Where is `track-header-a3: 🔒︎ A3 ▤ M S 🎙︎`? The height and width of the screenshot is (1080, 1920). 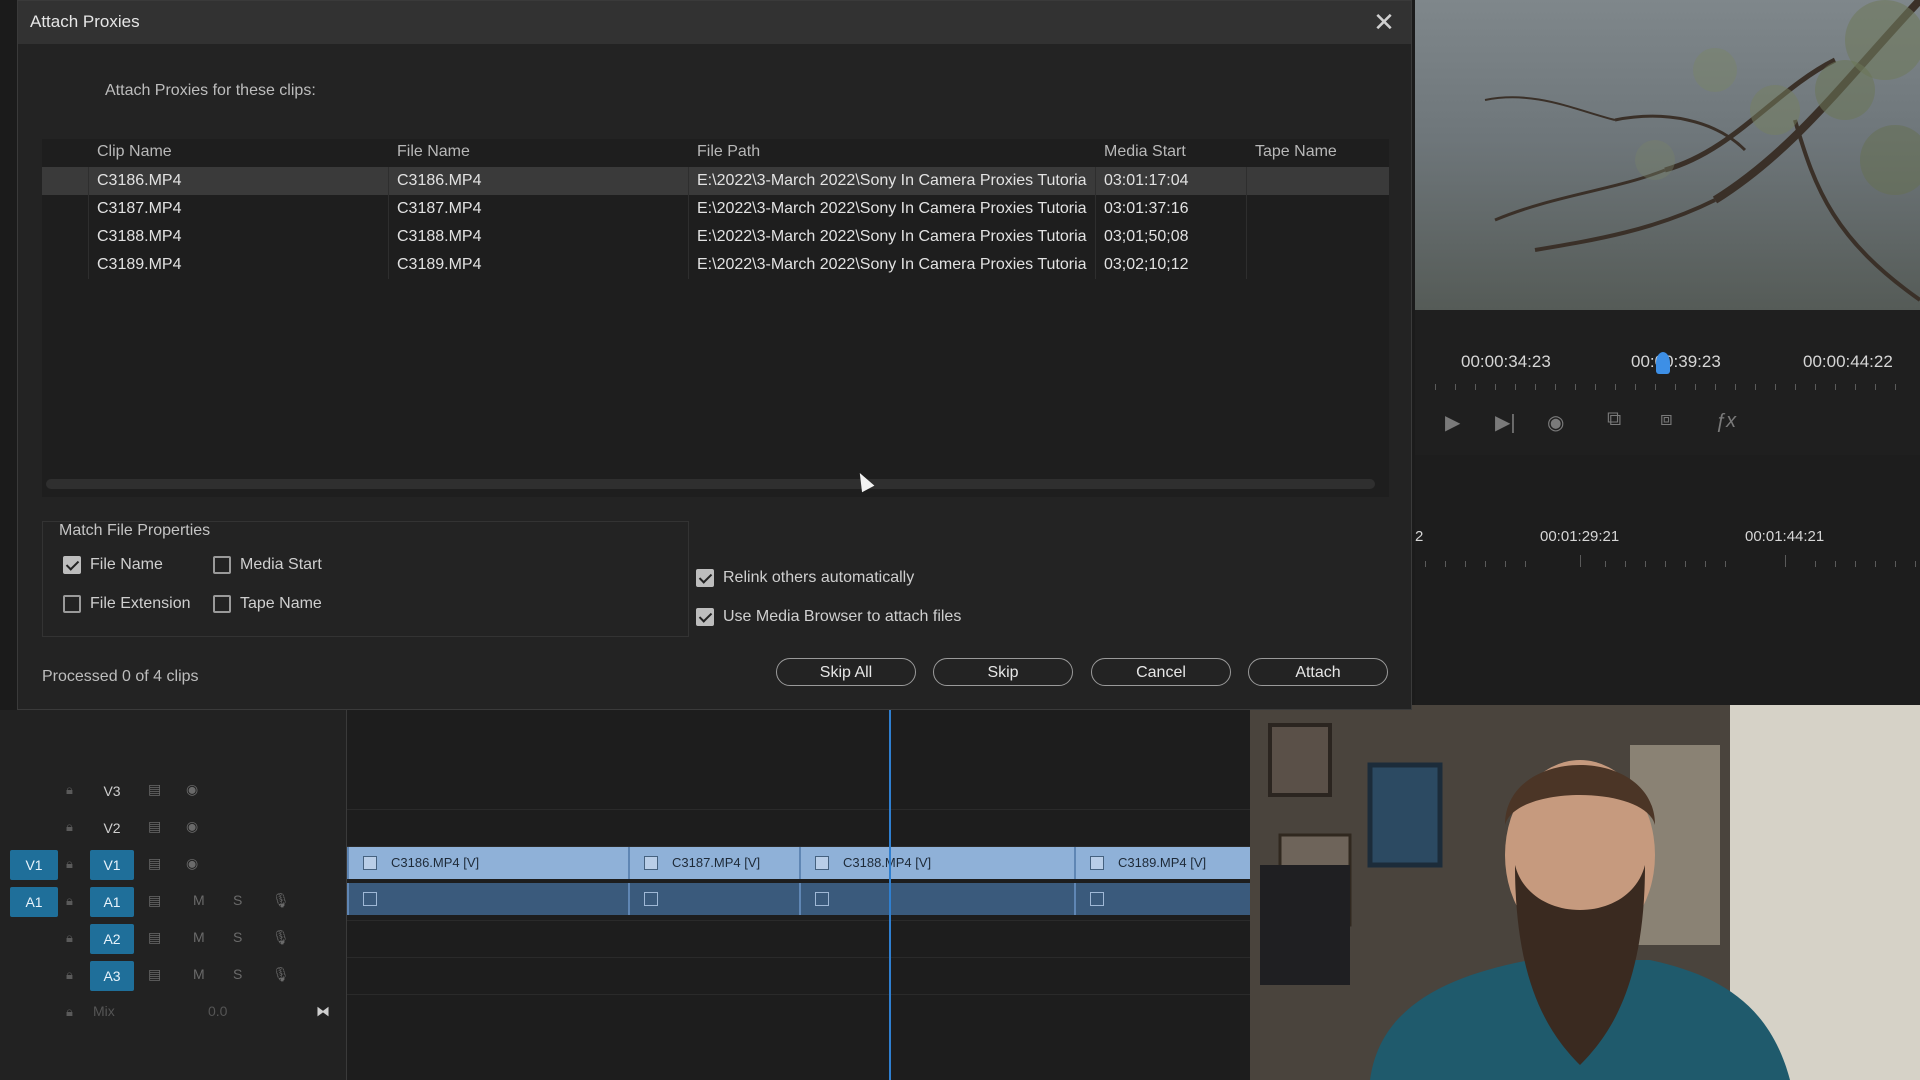 track-header-a3: 🔒︎ A3 ▤ M S 🎙︎ is located at coordinates (173, 976).